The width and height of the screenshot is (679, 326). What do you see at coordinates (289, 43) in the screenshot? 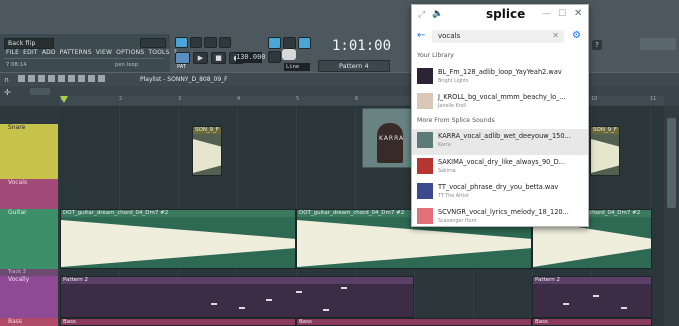
I see `step-edit-icon` at bounding box center [289, 43].